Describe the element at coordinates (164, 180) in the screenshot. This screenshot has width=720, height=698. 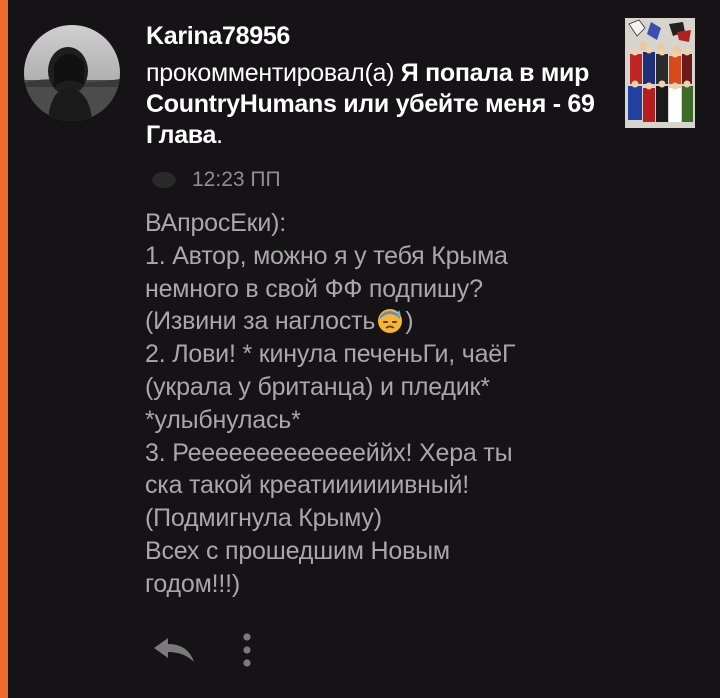
I see `clock-icon` at that location.